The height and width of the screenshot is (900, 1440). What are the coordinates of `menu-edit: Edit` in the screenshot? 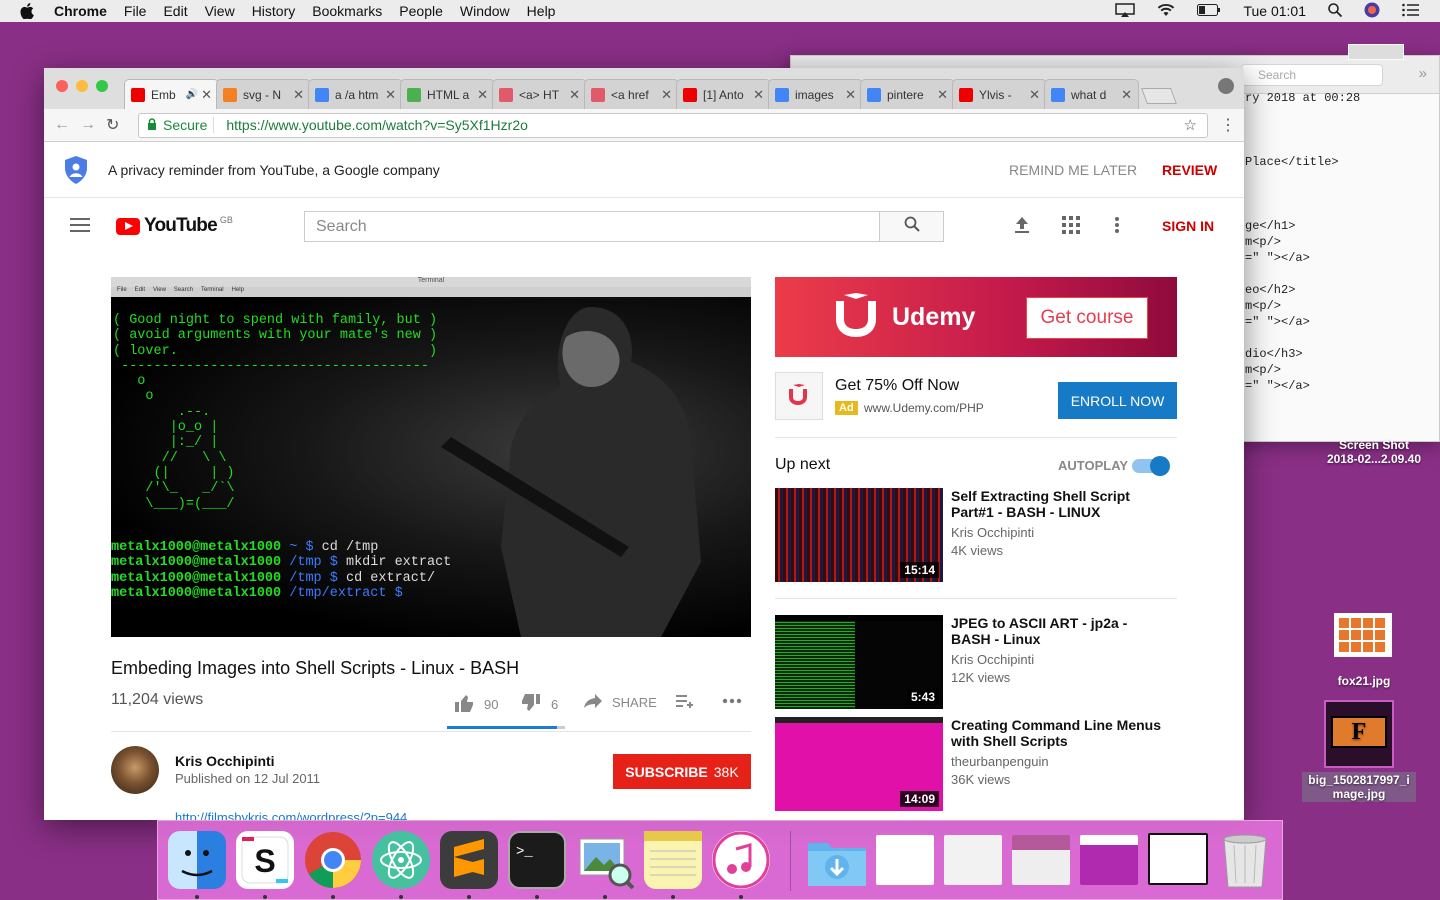 It's located at (175, 11).